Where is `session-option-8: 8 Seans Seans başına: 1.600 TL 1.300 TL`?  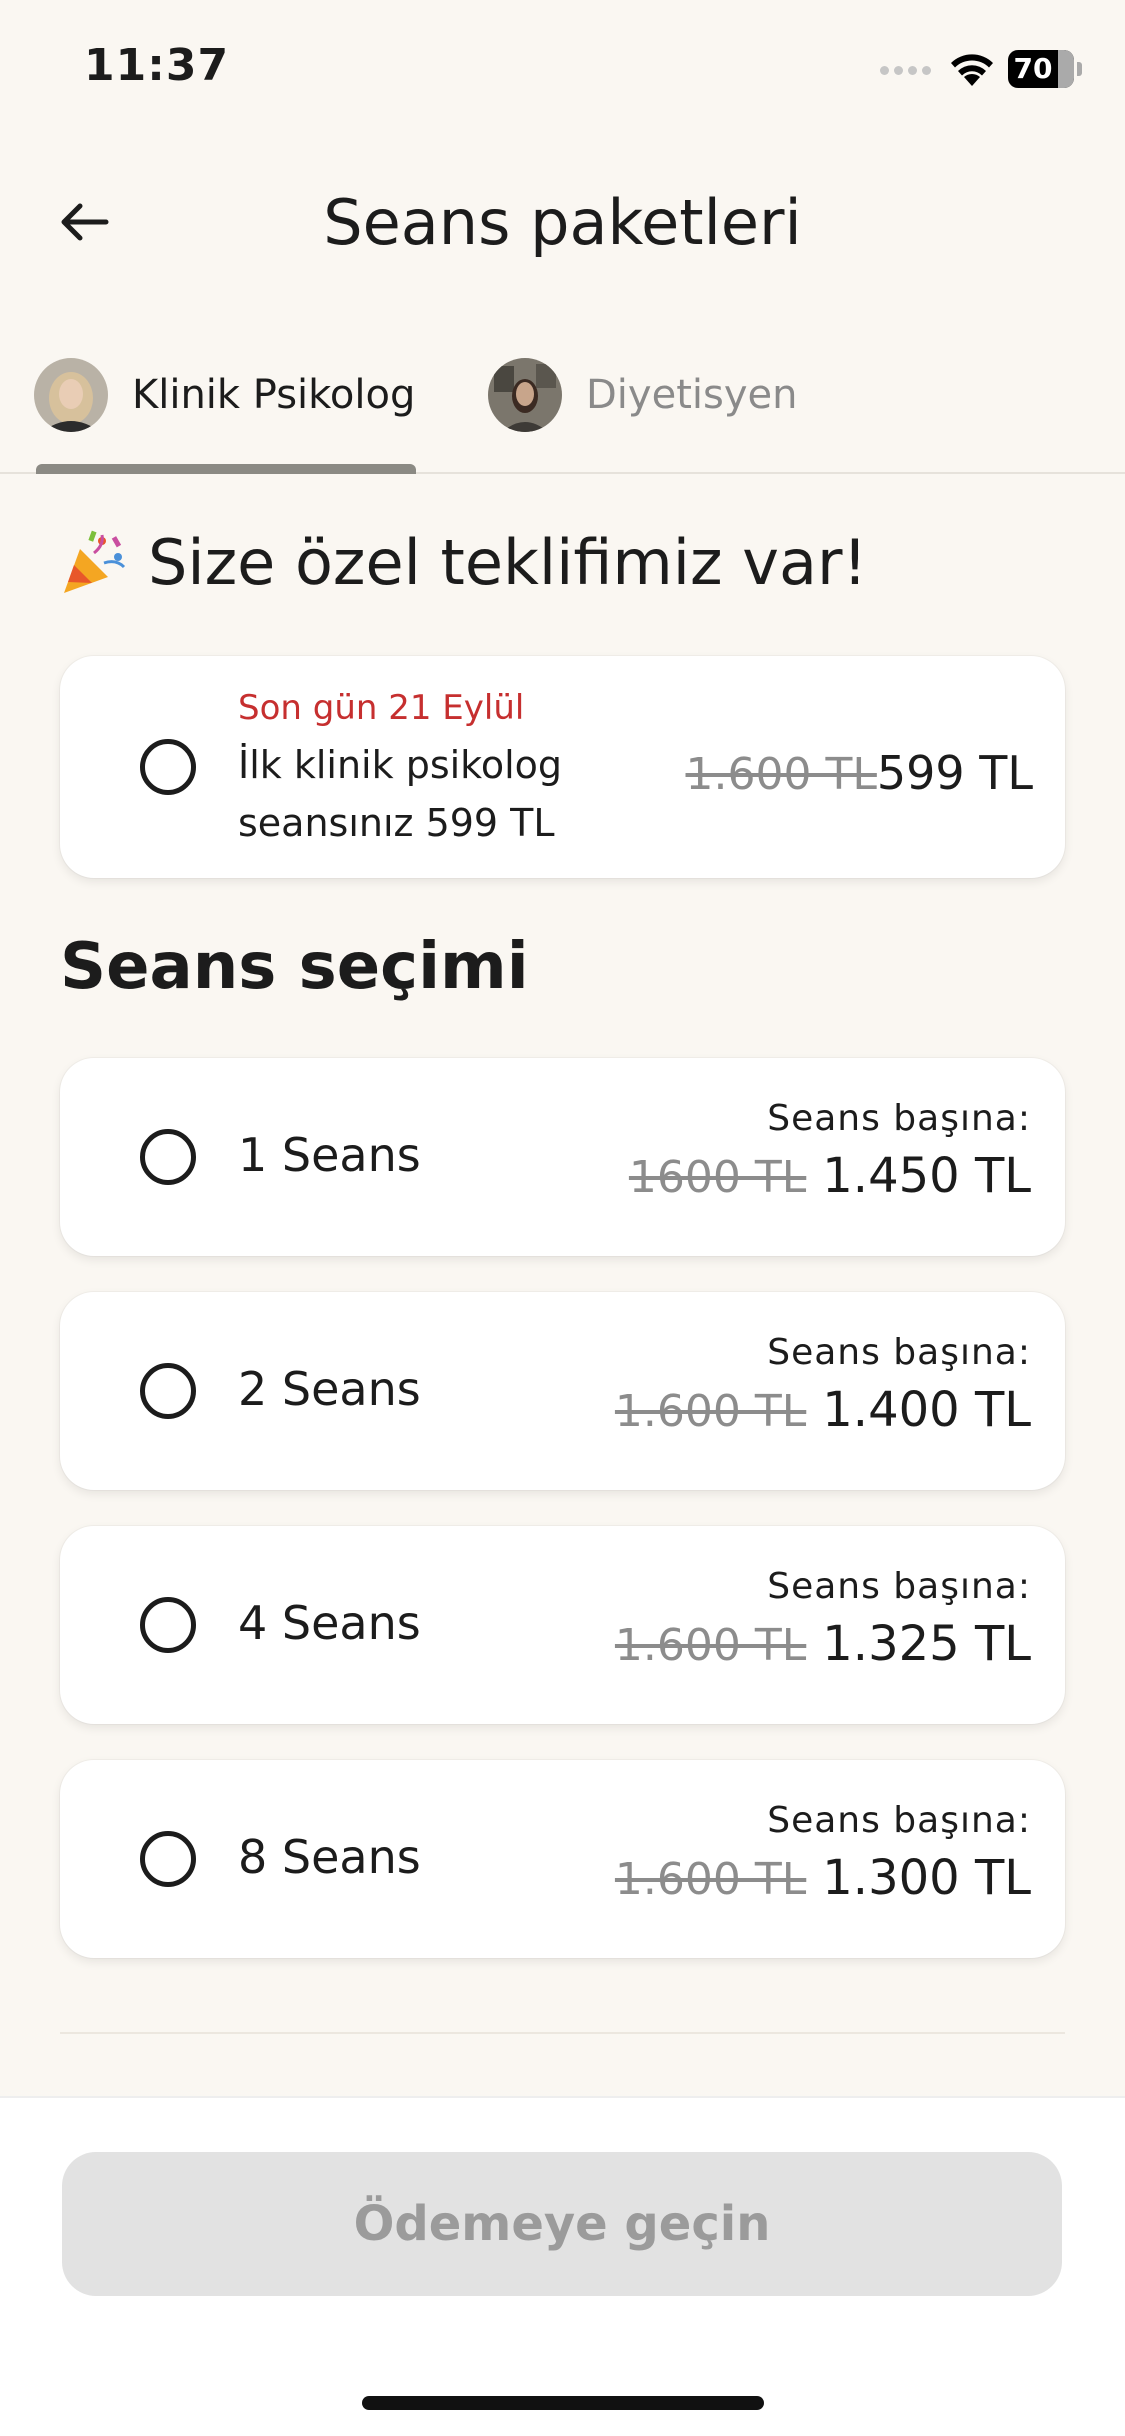
session-option-8: 8 Seans Seans başına: 1.600 TL 1.300 TL is located at coordinates (562, 1859).